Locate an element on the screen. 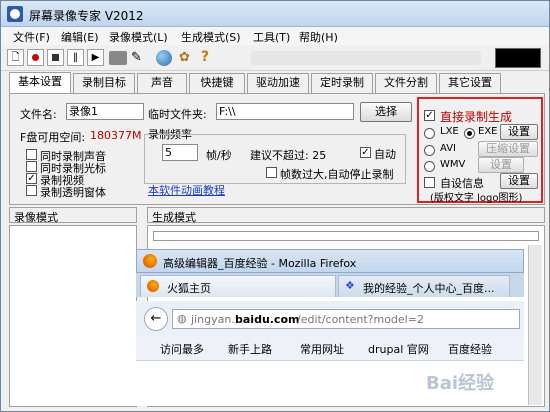  firefox-bookmarks-bar: 访问最多 新手上路 常用网址 drupal 官网 百度经验 is located at coordinates (330, 348).